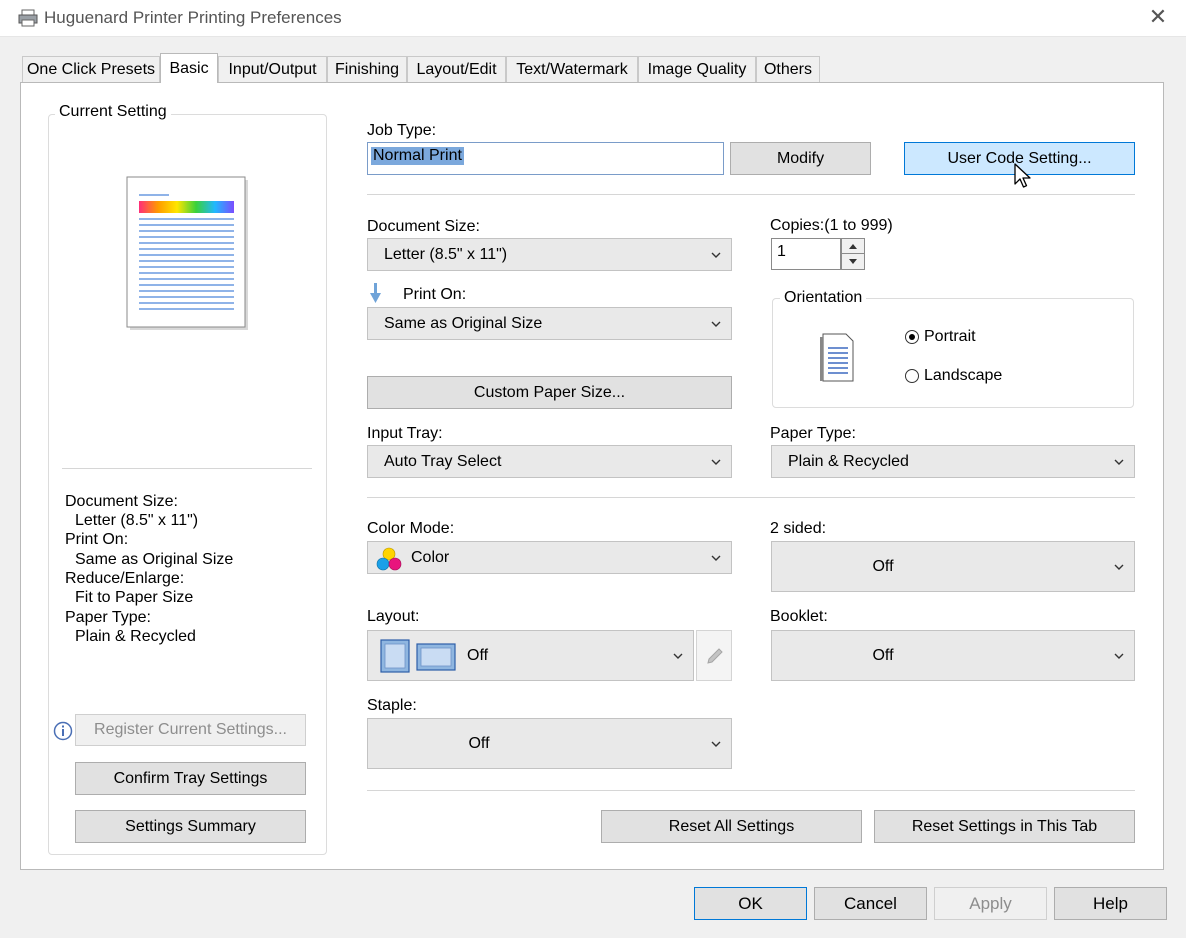  Describe the element at coordinates (883, 655) in the screenshot. I see `booklet-value: Off` at that location.